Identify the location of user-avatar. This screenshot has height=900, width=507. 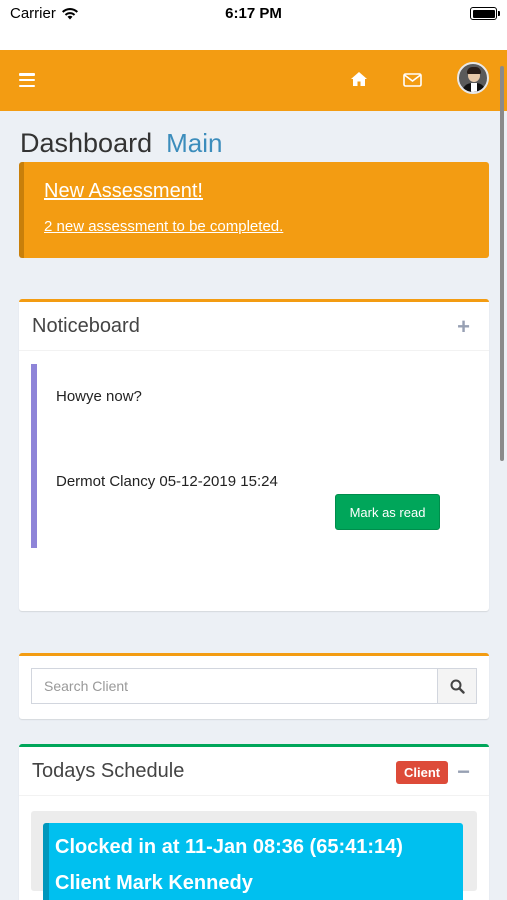
(473, 78).